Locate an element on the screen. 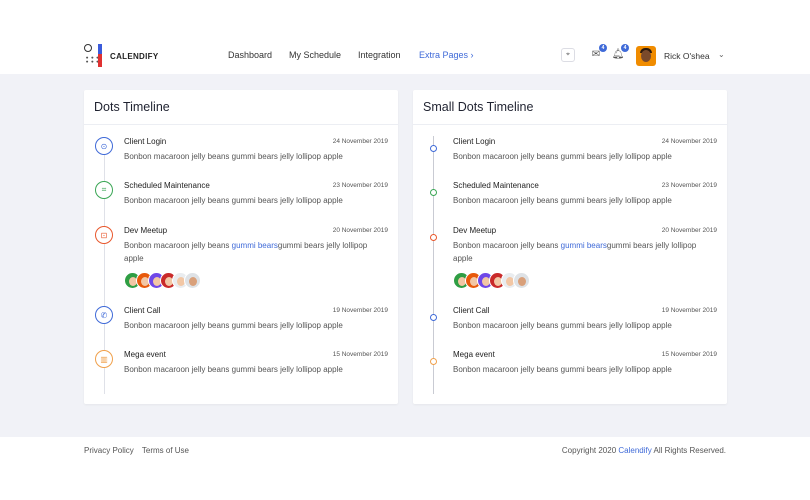 The image size is (810, 500). card-title: Small Dots Timeline is located at coordinates (478, 107).